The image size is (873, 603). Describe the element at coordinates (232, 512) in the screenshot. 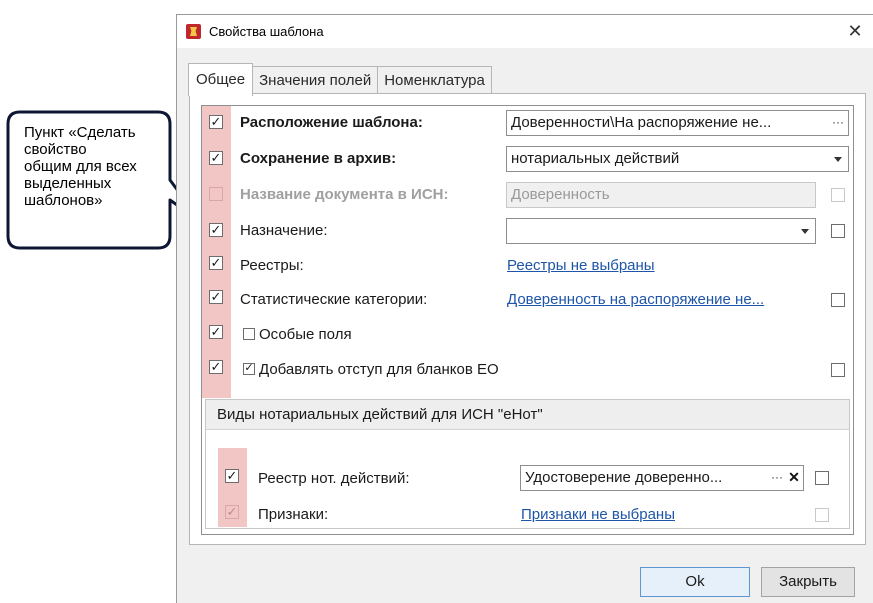

I see `common-checkbox-signs: ✓` at that location.